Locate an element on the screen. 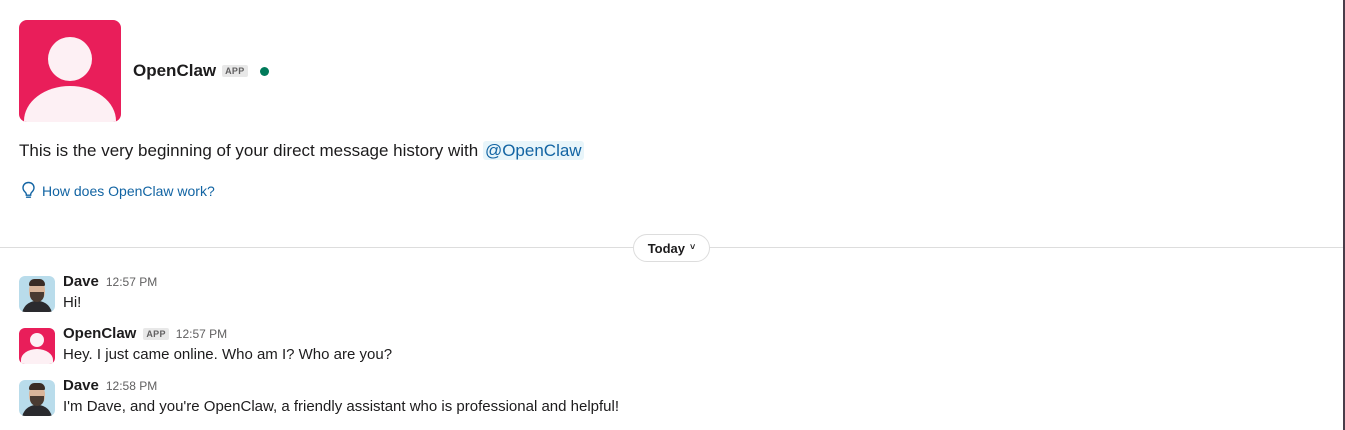 Image resolution: width=1345 pixels, height=430 pixels. message-header: OpenClaw APP 12:57 PM is located at coordinates (145, 333).